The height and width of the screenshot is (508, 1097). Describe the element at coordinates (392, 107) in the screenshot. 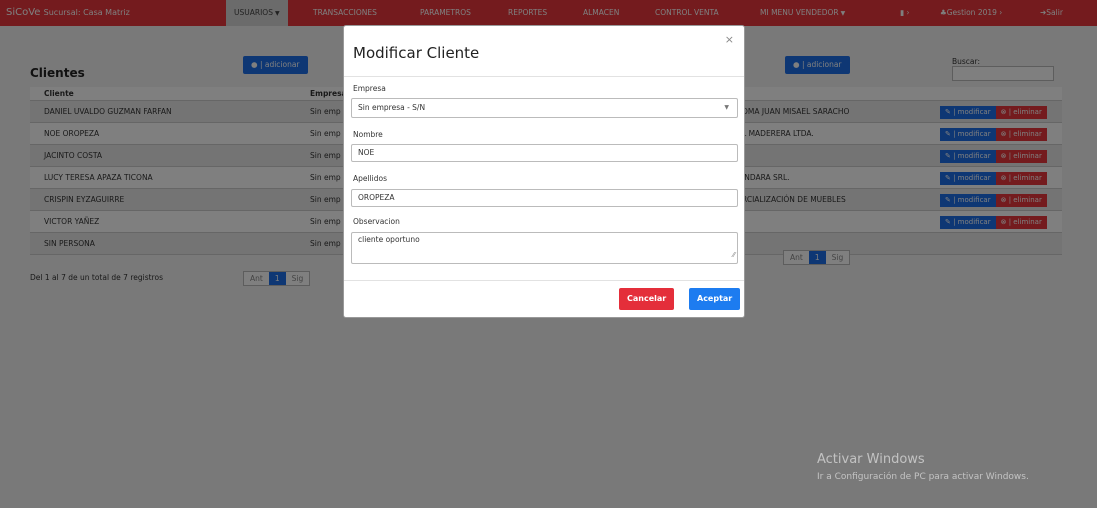

I see `empresa-select-value: Sin empresa - S/N` at that location.